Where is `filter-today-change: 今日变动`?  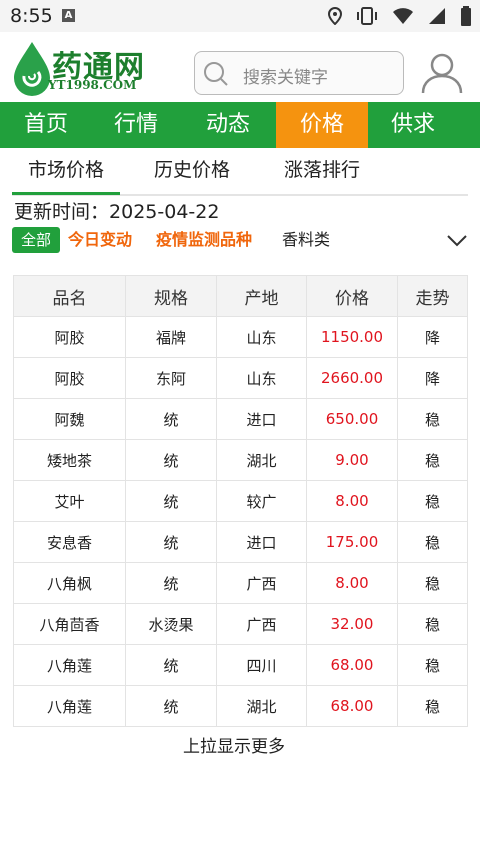
filter-today-change: 今日变动 is located at coordinates (100, 240).